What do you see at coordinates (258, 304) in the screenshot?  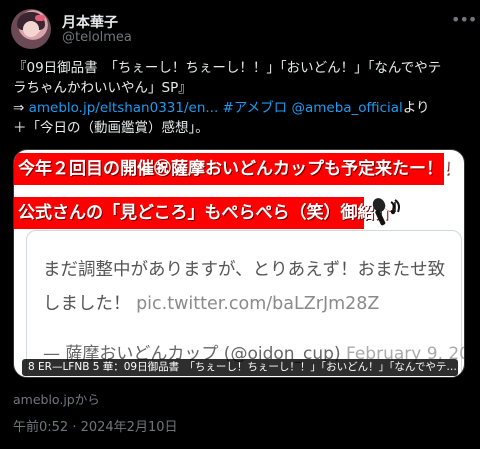 I see `embedded-tweet-link: pic.twitter.com/baLZrJm28Z` at bounding box center [258, 304].